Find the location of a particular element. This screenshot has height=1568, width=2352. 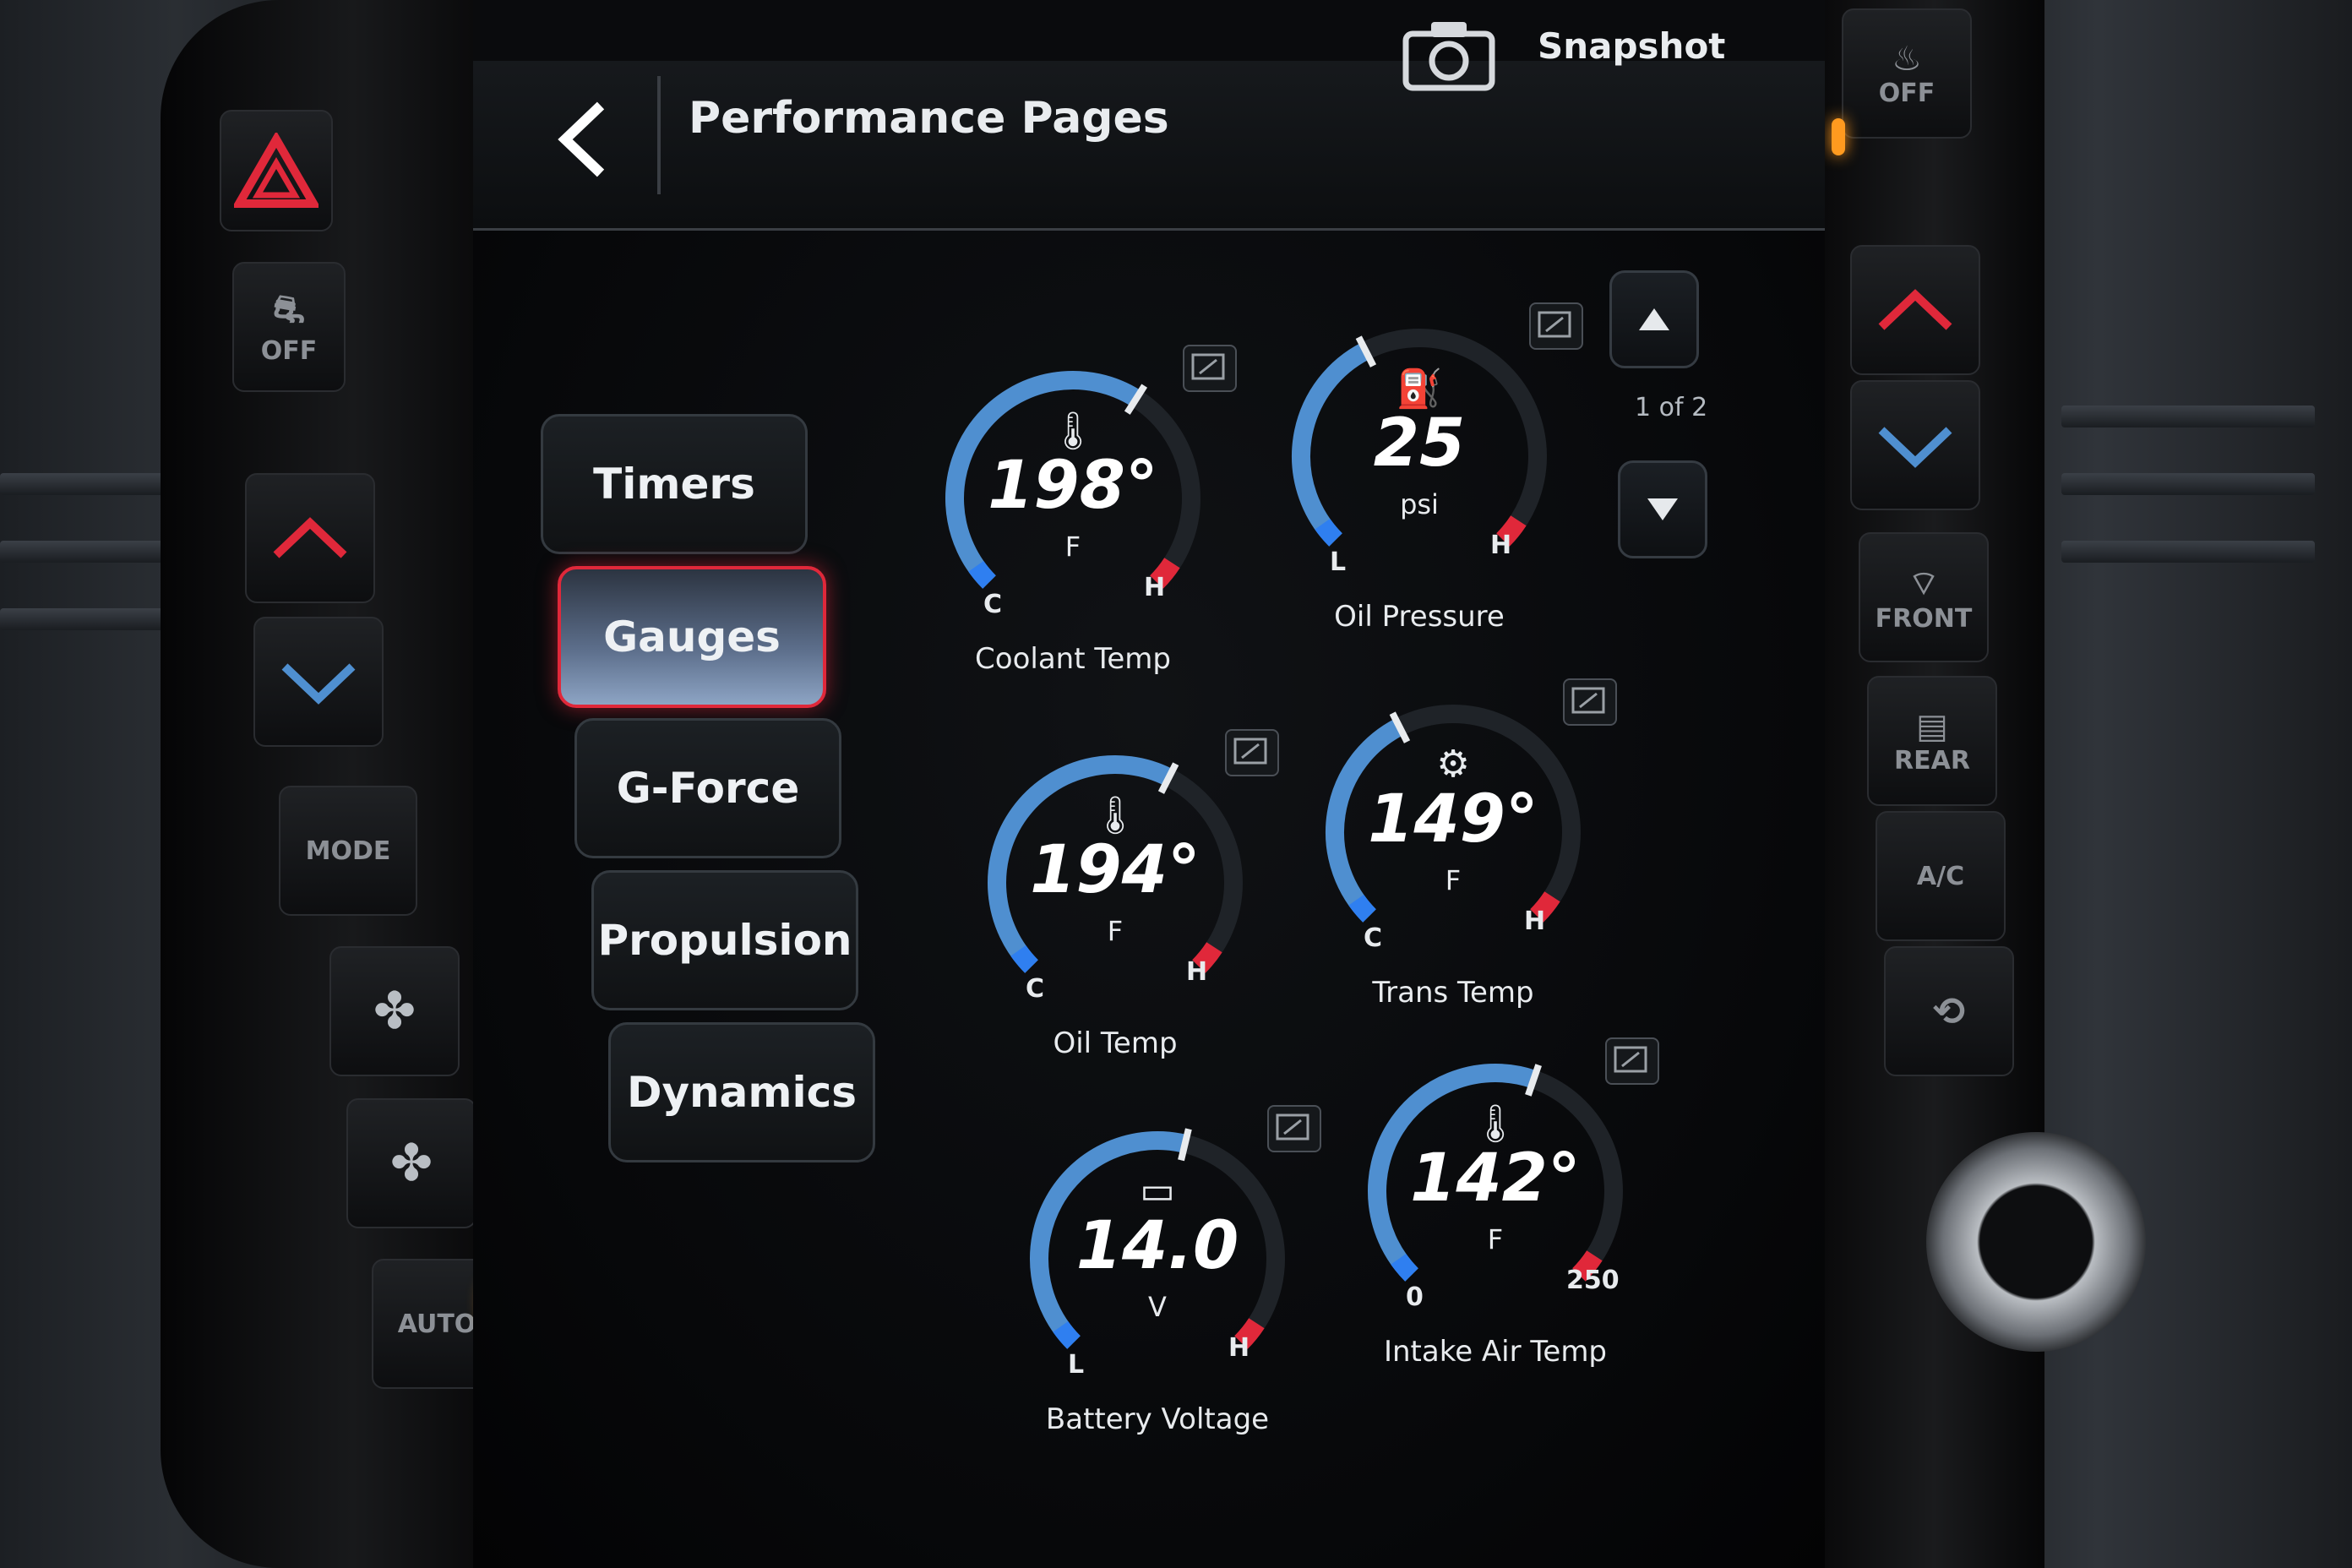

intake-air-icon: 🌡 is located at coordinates (1495, 1124).